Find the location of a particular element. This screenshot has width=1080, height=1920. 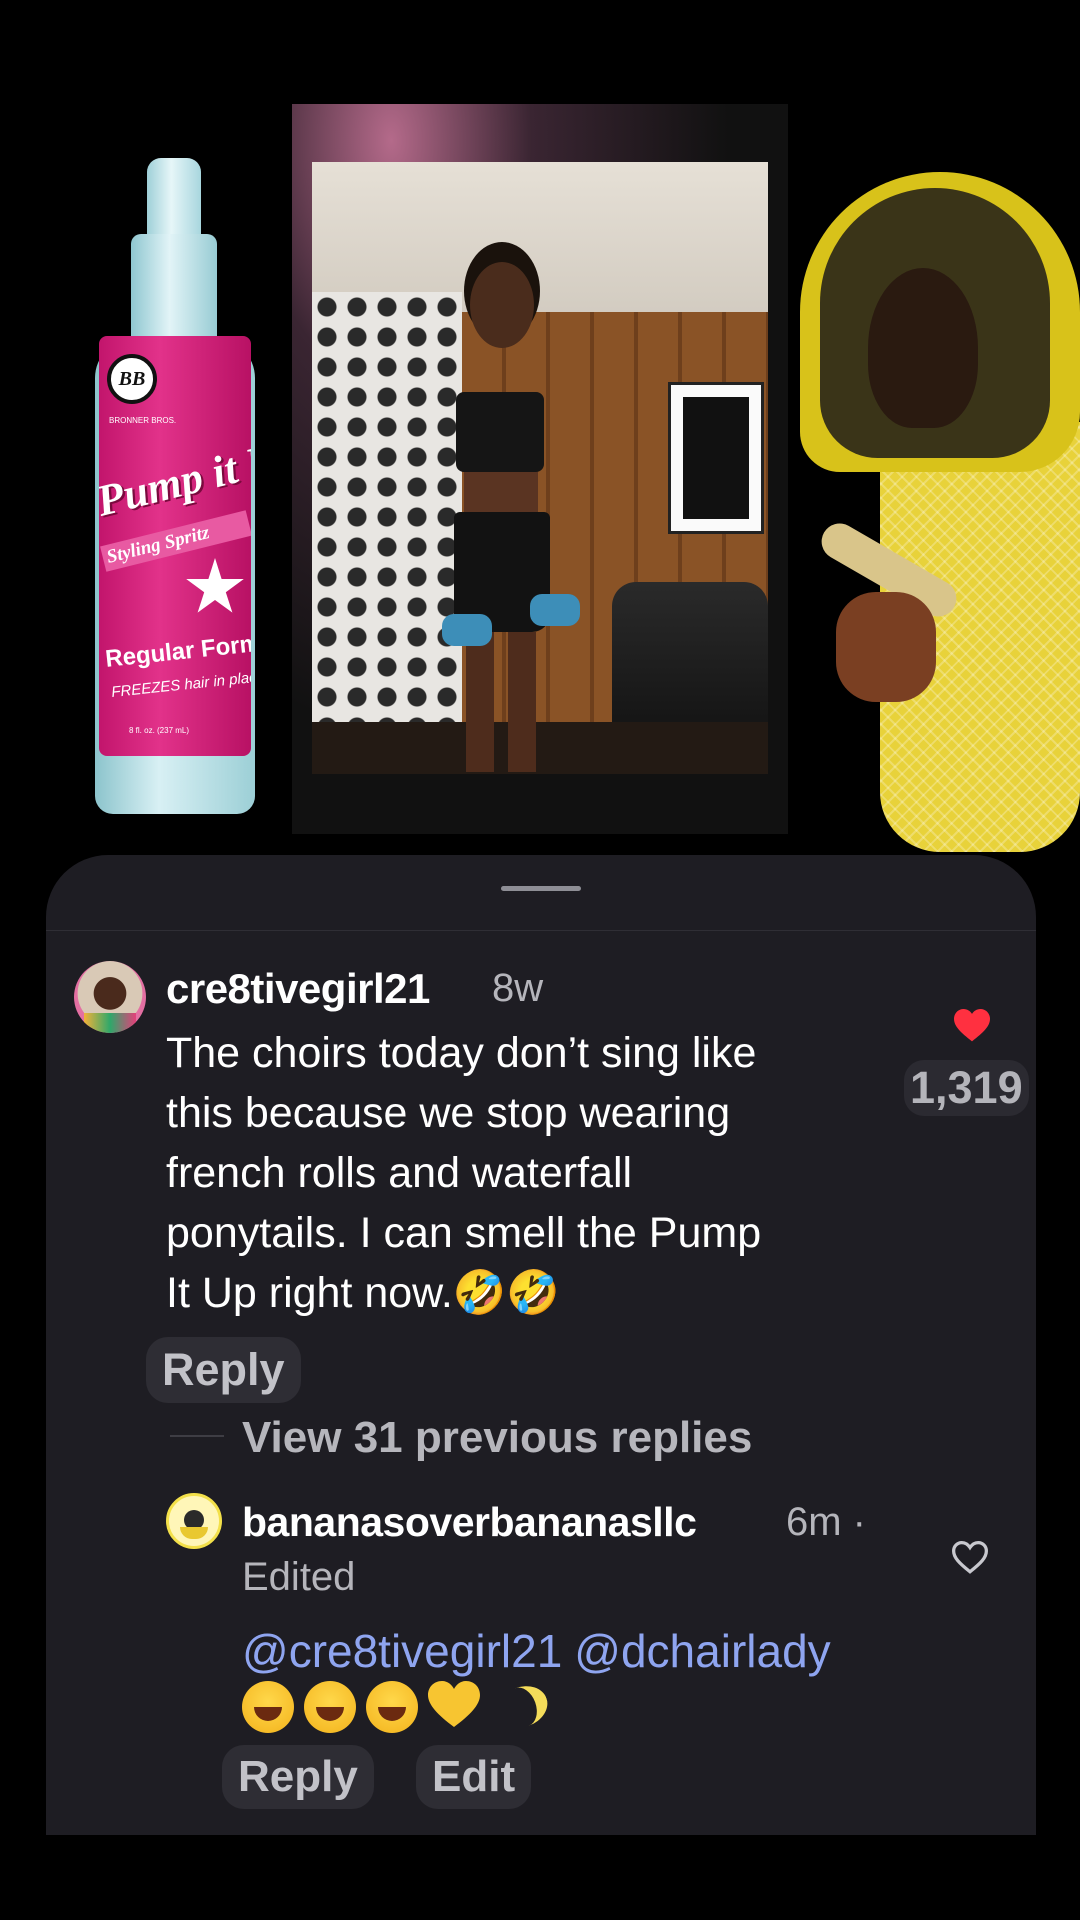

starburst-icon is located at coordinates (215, 585).